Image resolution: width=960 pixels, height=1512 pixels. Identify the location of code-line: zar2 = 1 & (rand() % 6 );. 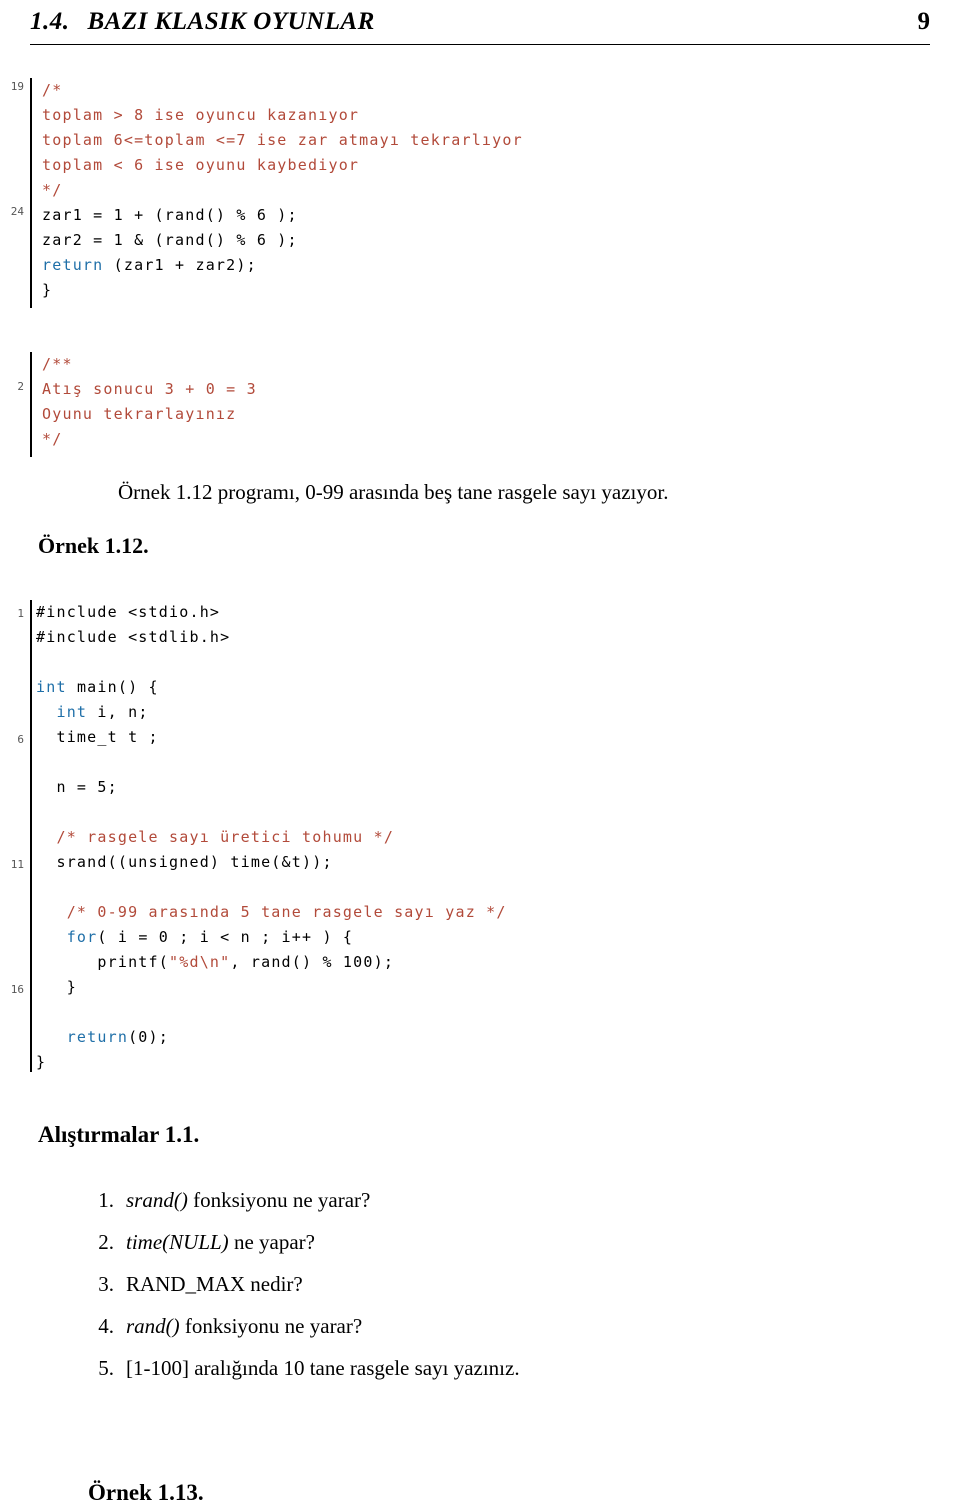
(282, 240).